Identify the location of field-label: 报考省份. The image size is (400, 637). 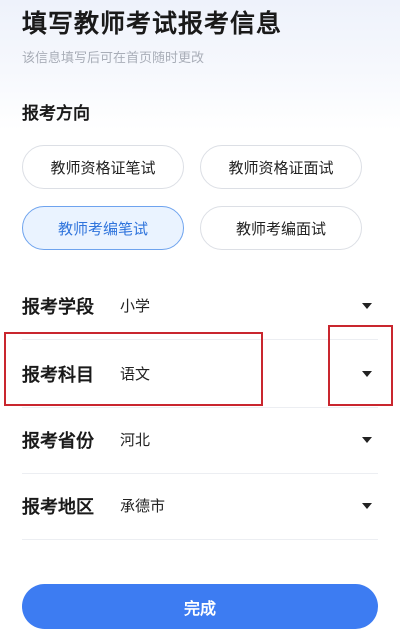
(58, 441).